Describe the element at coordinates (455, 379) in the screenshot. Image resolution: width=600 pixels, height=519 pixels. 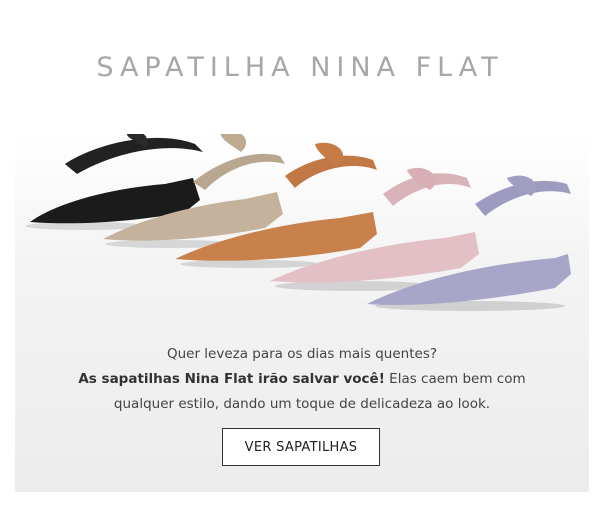
I see `promo-line-2-rest: Elas caem bem com` at that location.